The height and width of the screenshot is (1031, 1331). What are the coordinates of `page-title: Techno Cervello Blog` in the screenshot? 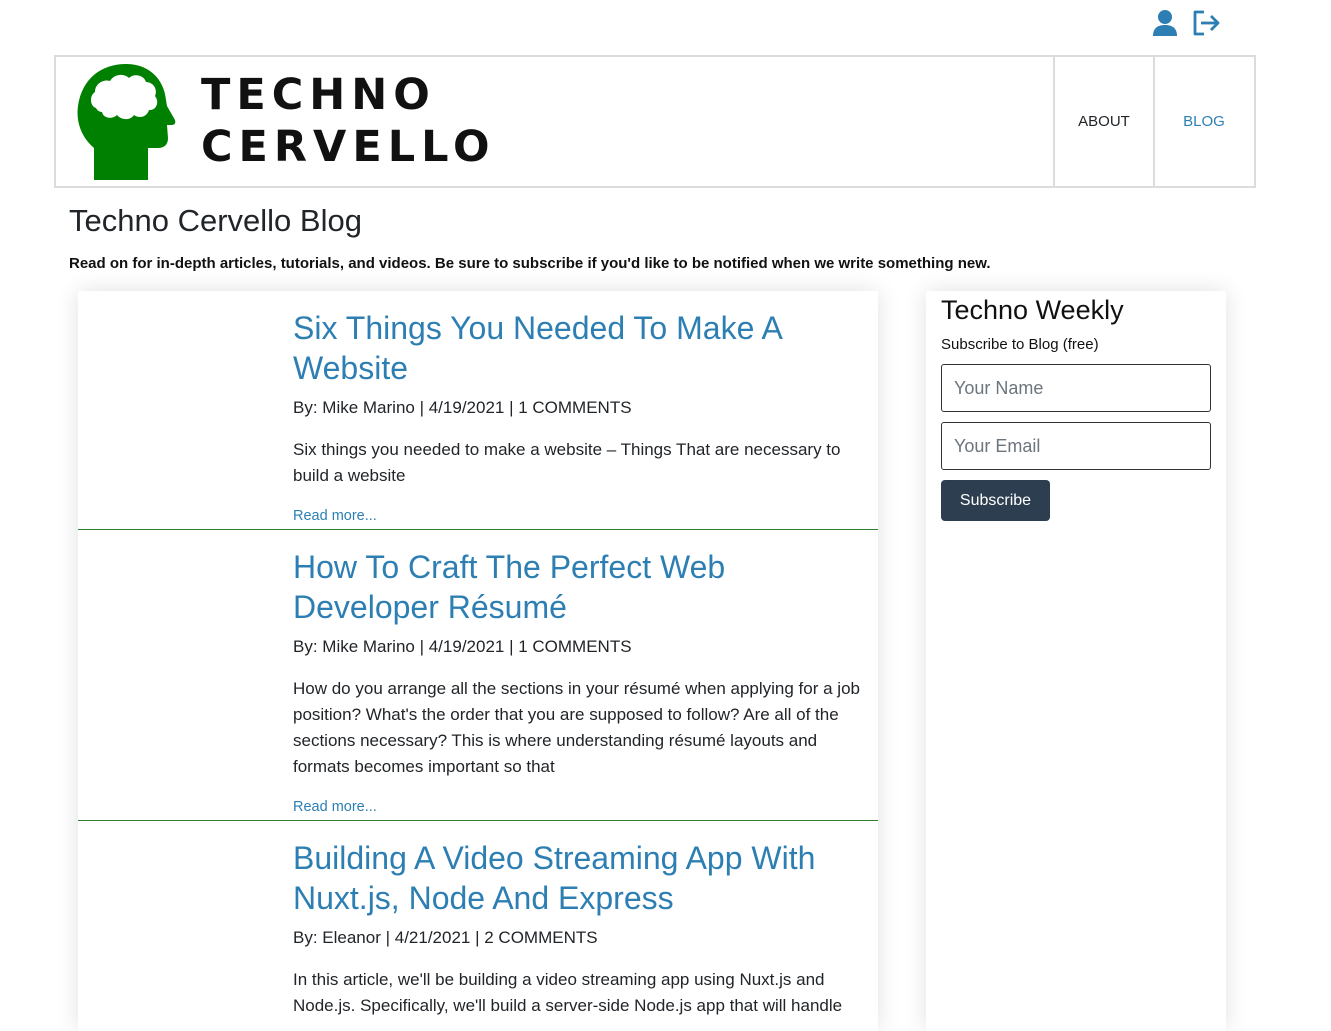 It's located at (215, 220).